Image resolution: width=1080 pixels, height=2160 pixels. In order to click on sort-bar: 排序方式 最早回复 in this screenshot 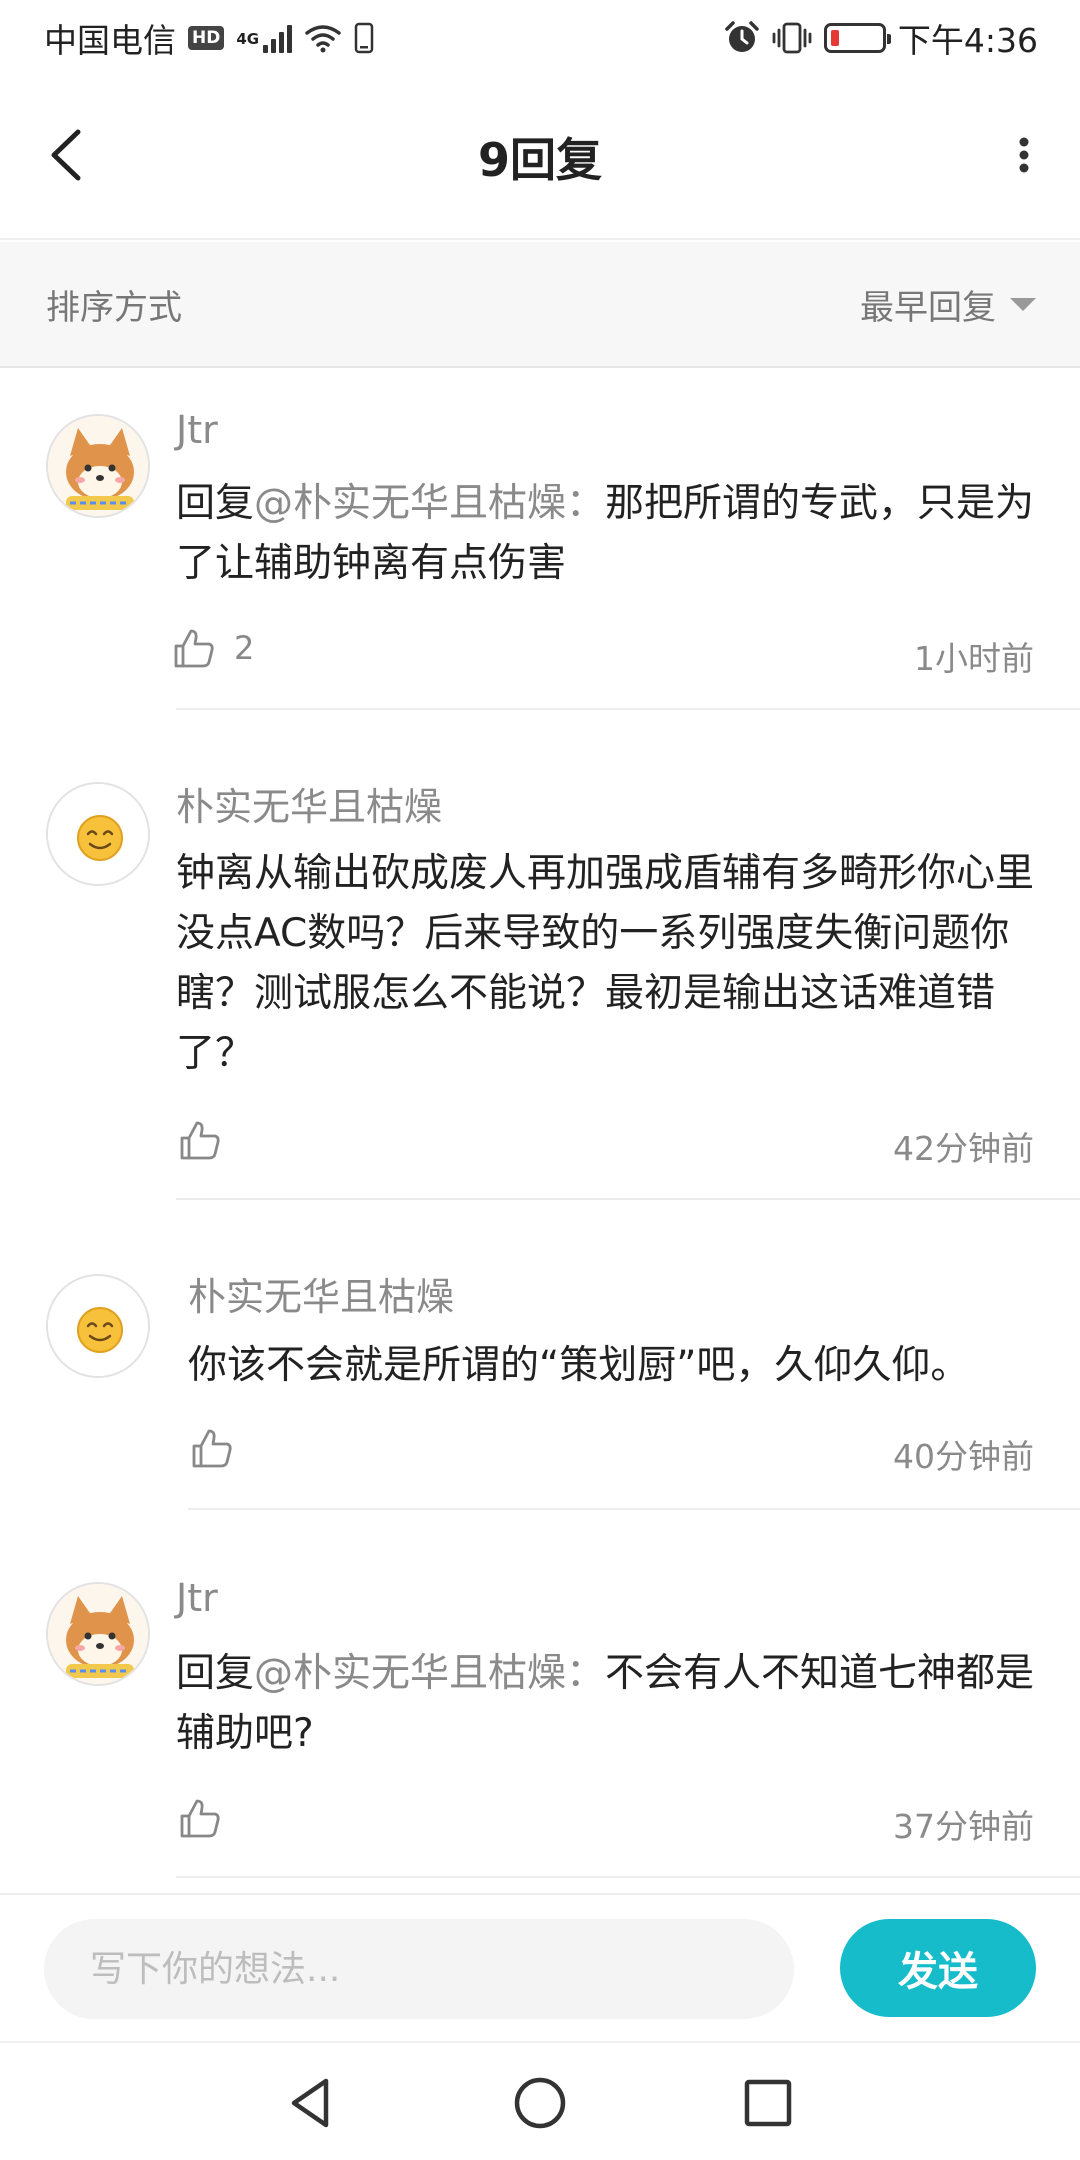, I will do `click(540, 305)`.